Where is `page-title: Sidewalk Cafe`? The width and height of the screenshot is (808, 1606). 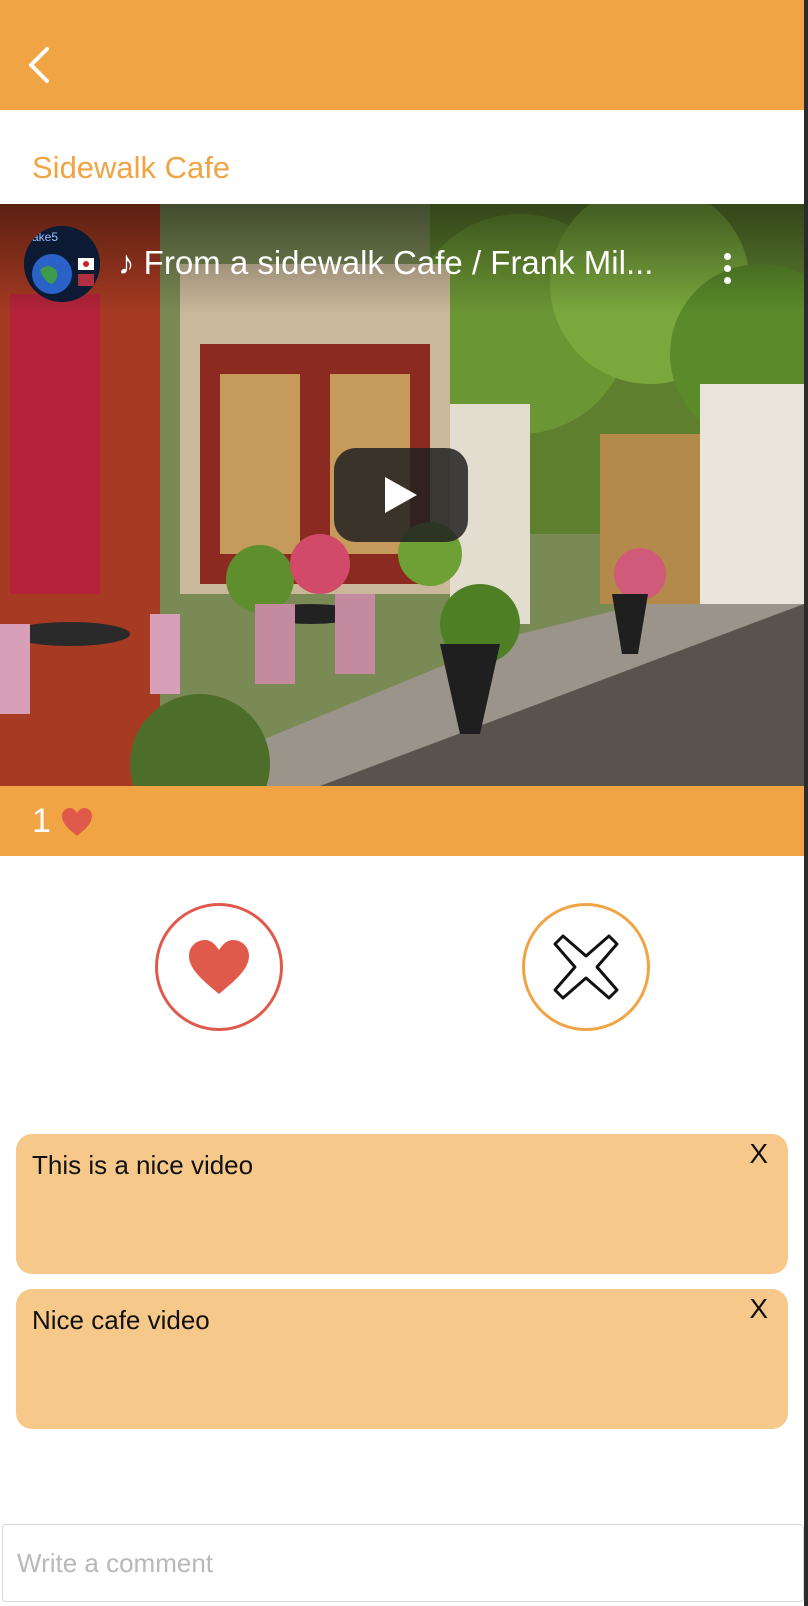
page-title: Sidewalk Cafe is located at coordinates (131, 167).